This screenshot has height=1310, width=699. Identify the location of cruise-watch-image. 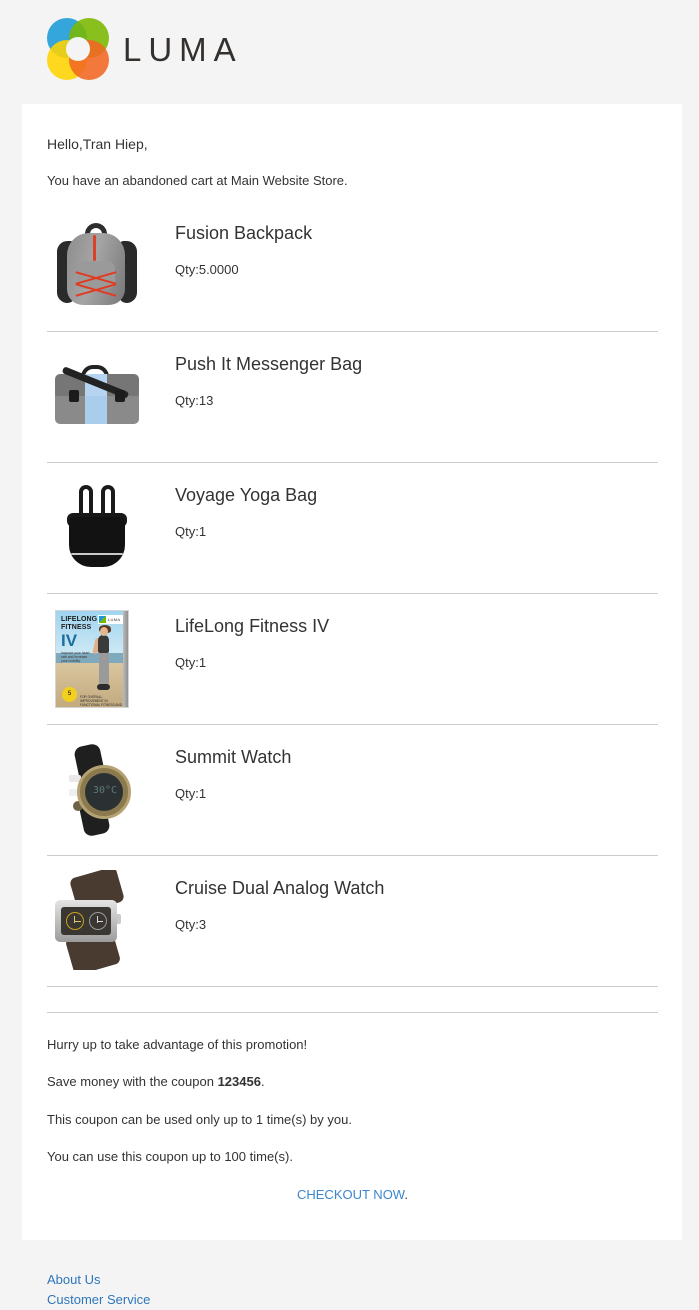
(97, 919).